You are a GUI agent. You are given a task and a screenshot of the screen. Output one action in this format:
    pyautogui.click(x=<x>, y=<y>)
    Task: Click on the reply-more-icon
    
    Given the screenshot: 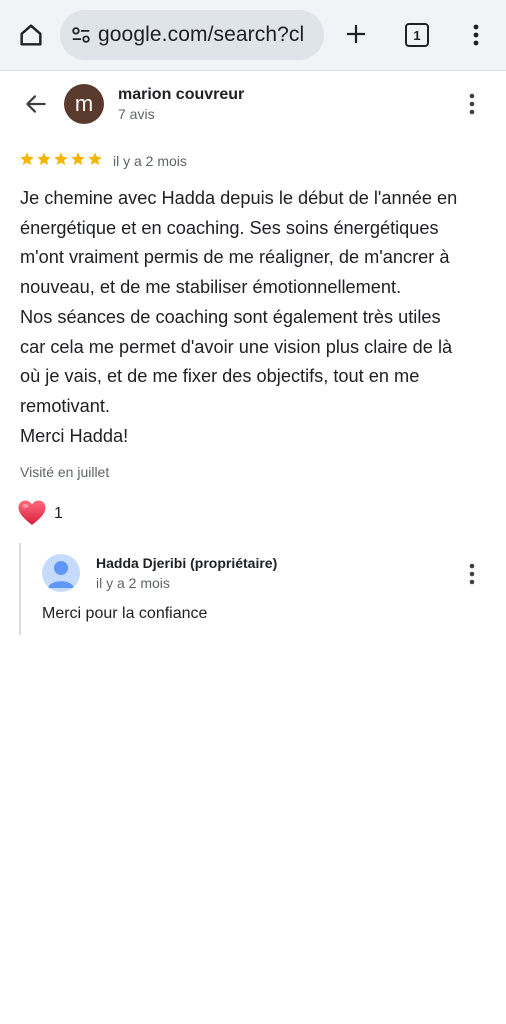 What is the action you would take?
    pyautogui.click(x=472, y=574)
    